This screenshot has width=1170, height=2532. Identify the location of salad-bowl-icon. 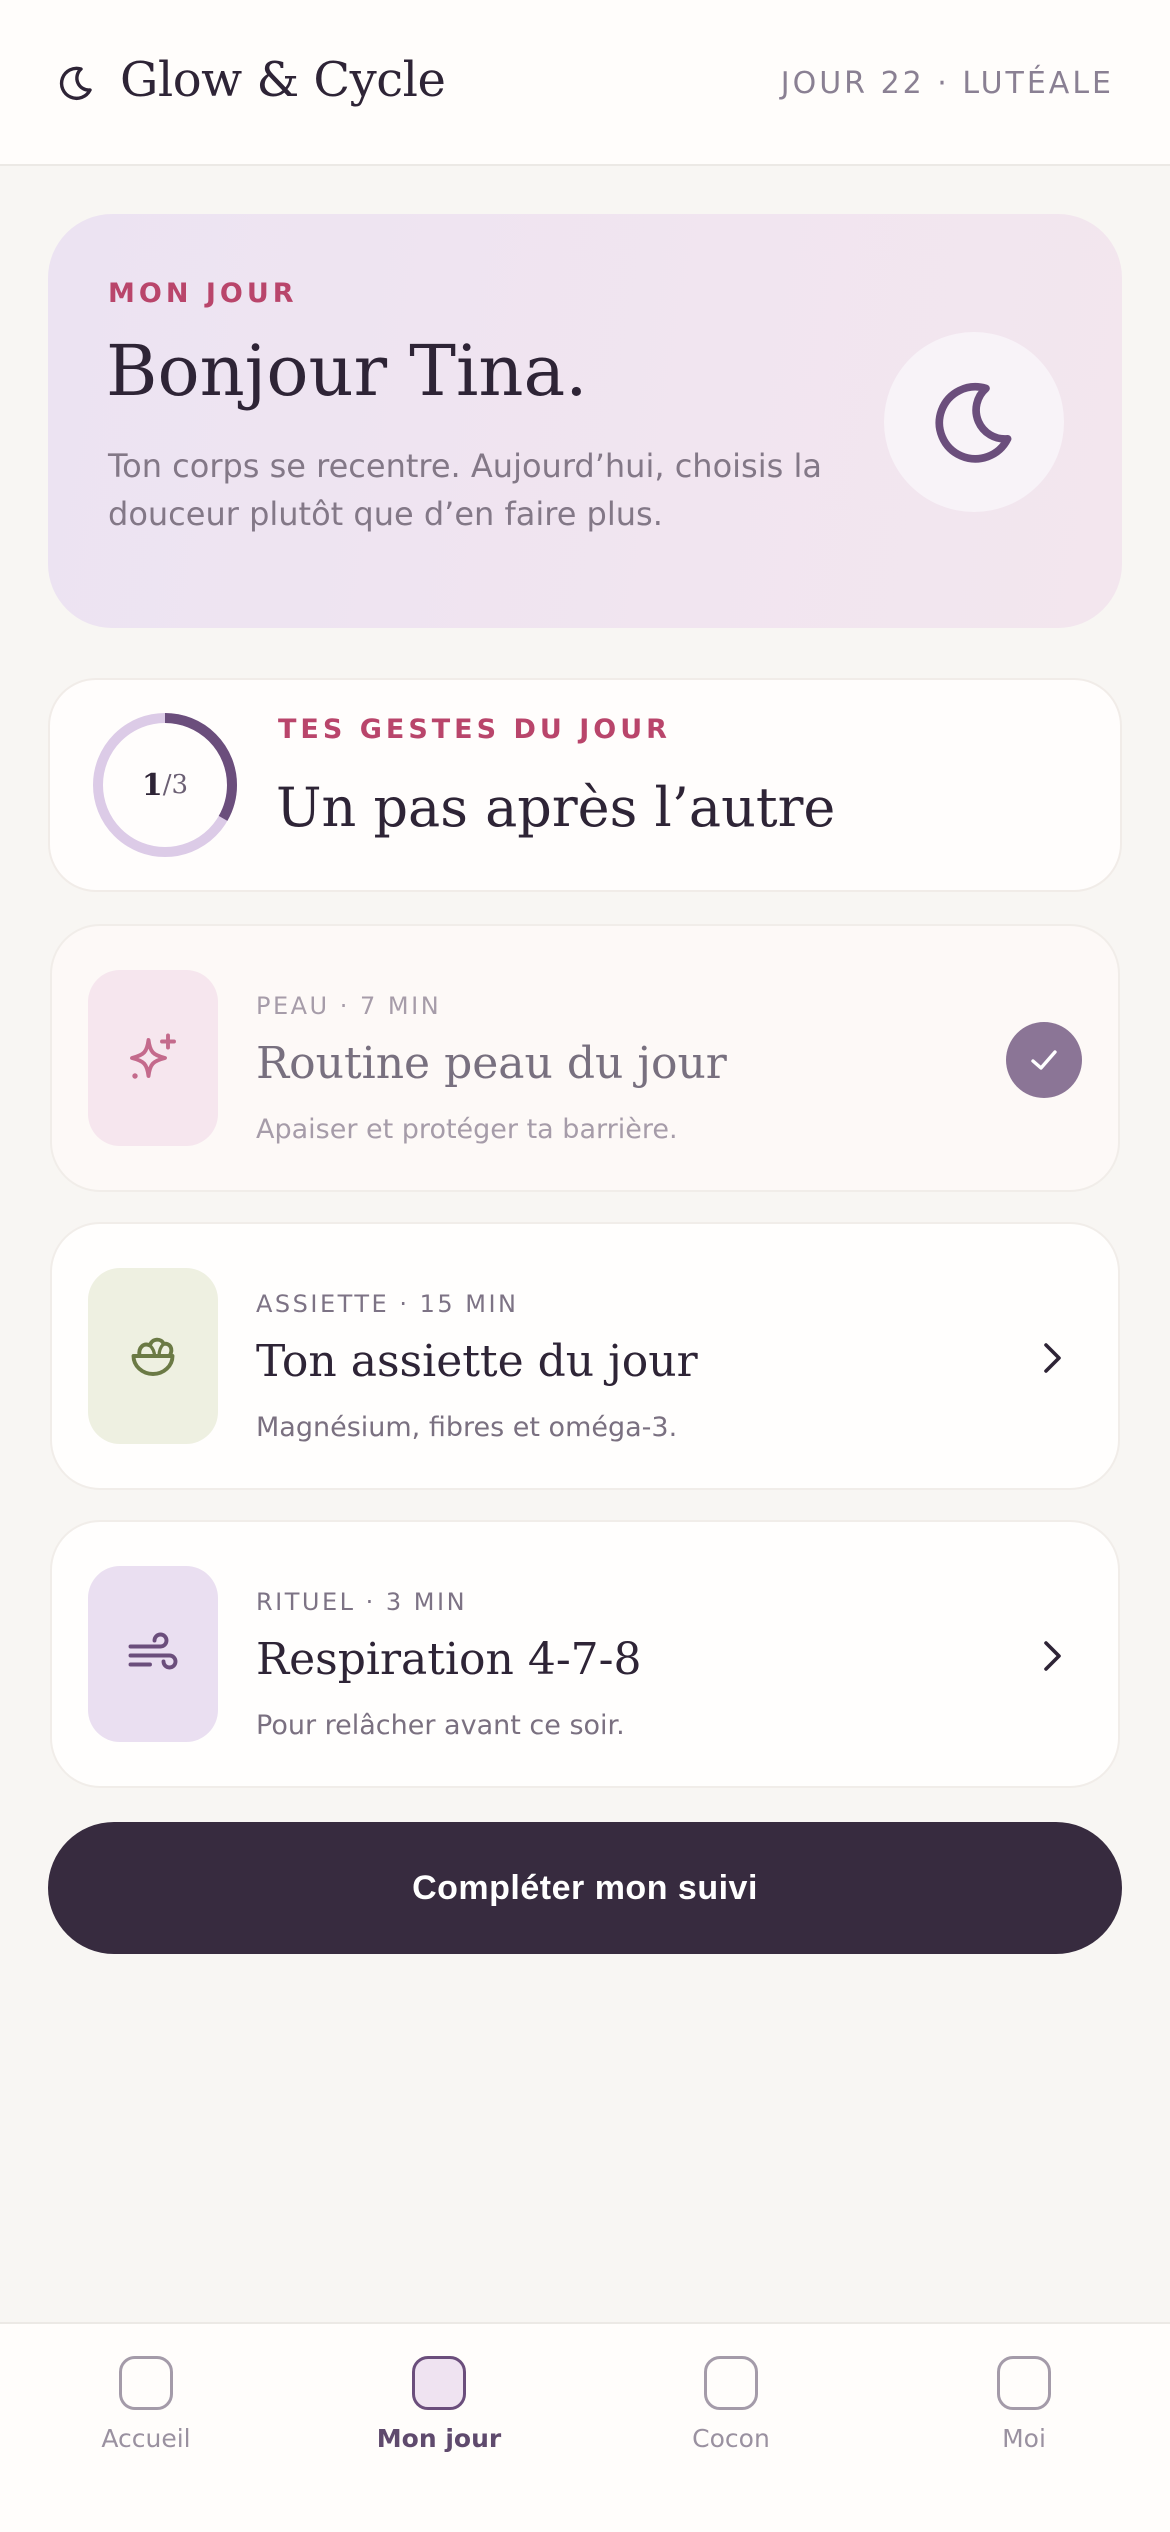
(153, 1356).